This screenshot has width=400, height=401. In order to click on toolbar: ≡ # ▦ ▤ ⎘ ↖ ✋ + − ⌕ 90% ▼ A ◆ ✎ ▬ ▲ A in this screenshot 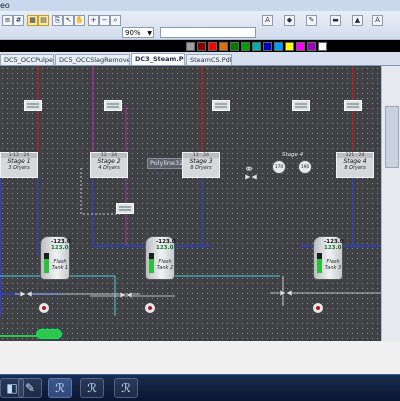, I will do `click(200, 25)`.